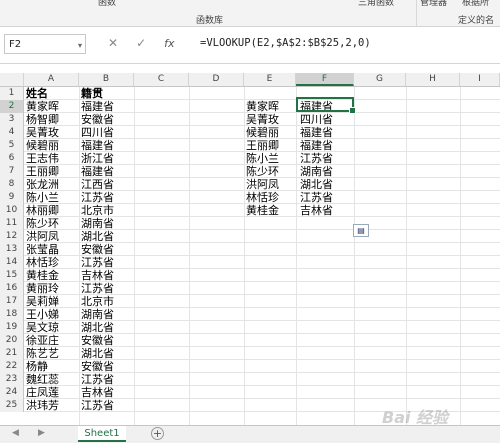 The width and height of the screenshot is (500, 443). I want to click on insert-function-icon: fx, so click(169, 43).